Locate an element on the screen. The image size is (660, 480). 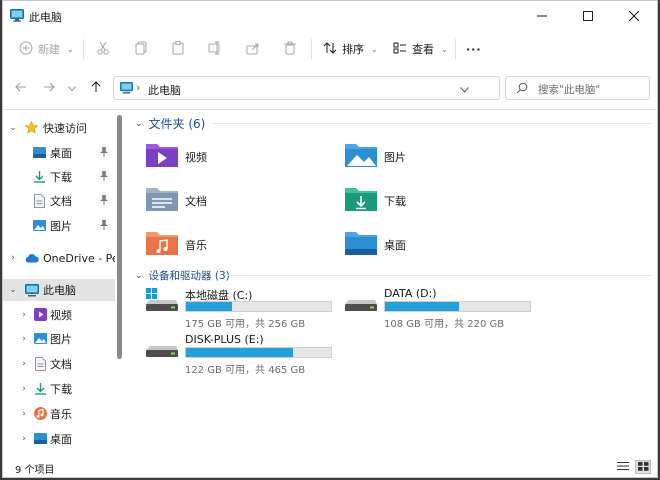
nav-quick-downloads: 下载 is located at coordinates (59, 177).